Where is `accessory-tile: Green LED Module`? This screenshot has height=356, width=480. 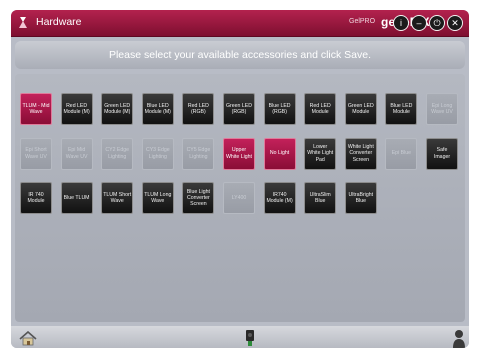 accessory-tile: Green LED Module is located at coordinates (360, 109).